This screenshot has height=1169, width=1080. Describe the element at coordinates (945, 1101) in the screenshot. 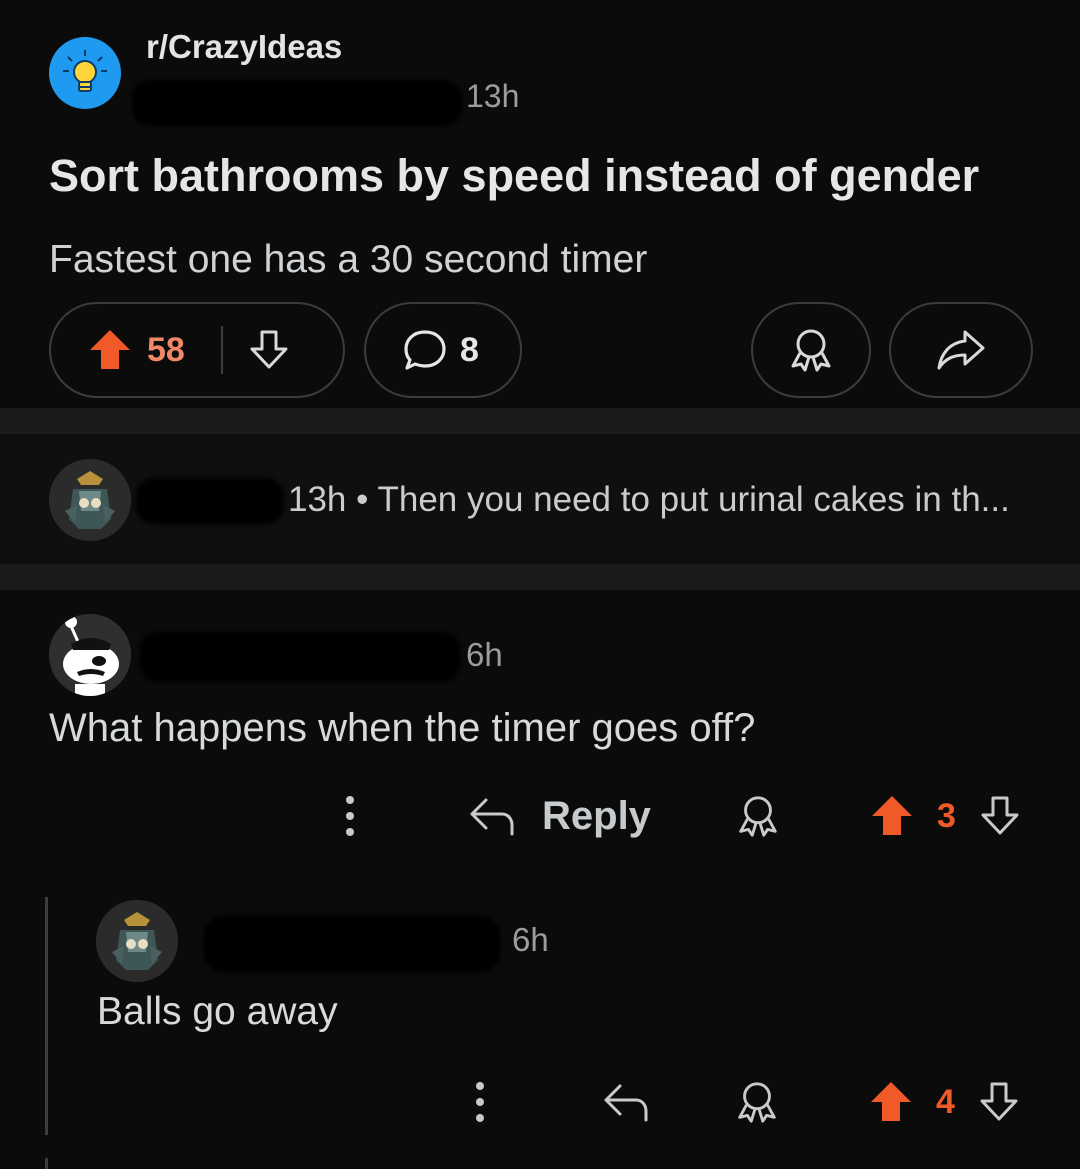

I see `comment-vote-count: 4` at that location.